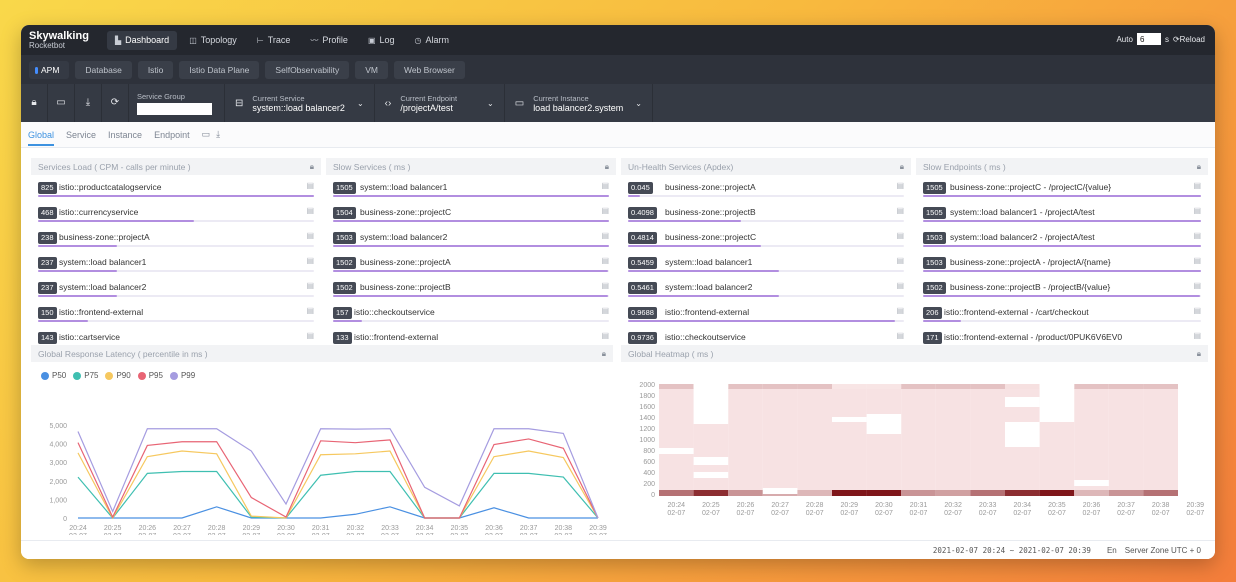  I want to click on list-item: 0.4814 business-zone::projectC ▤, so click(766, 237).